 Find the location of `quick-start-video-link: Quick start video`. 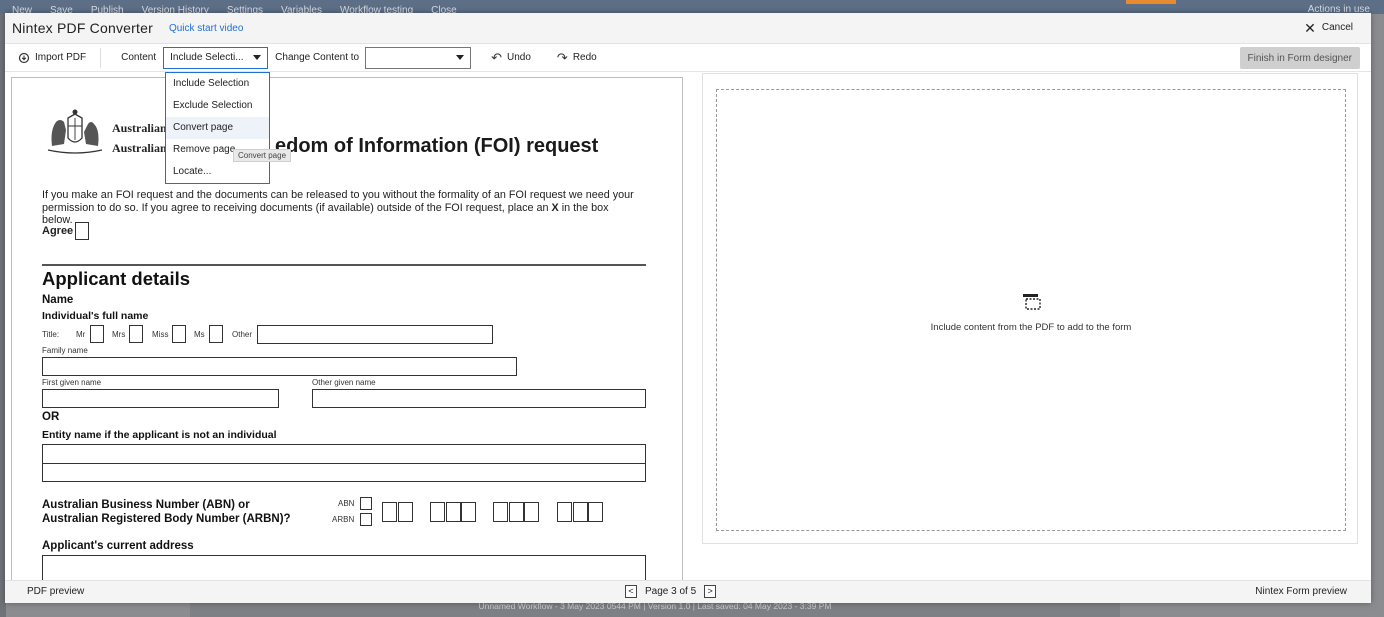

quick-start-video-link: Quick start video is located at coordinates (206, 28).